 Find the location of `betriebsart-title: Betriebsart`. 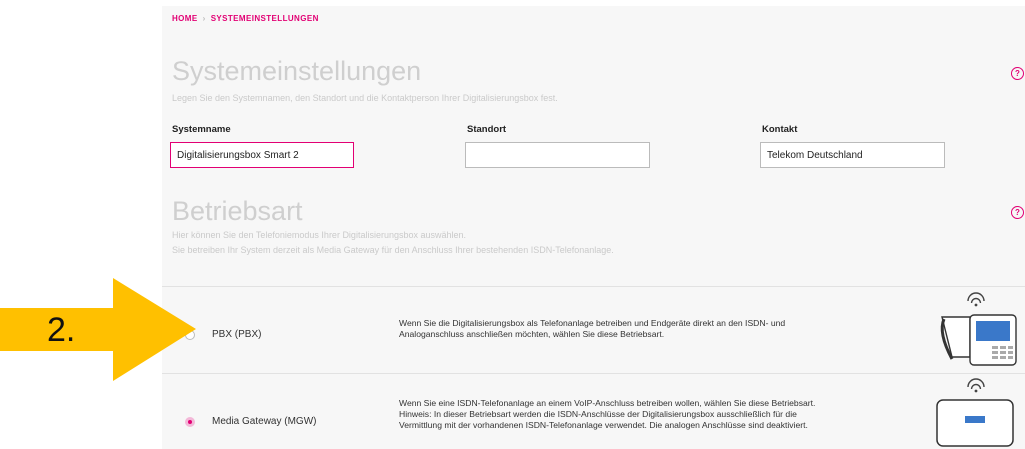

betriebsart-title: Betriebsart is located at coordinates (237, 211).